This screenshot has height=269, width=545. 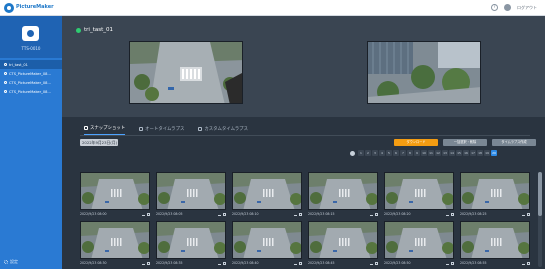 I want to click on page-button: 3, so click(x=375, y=153).